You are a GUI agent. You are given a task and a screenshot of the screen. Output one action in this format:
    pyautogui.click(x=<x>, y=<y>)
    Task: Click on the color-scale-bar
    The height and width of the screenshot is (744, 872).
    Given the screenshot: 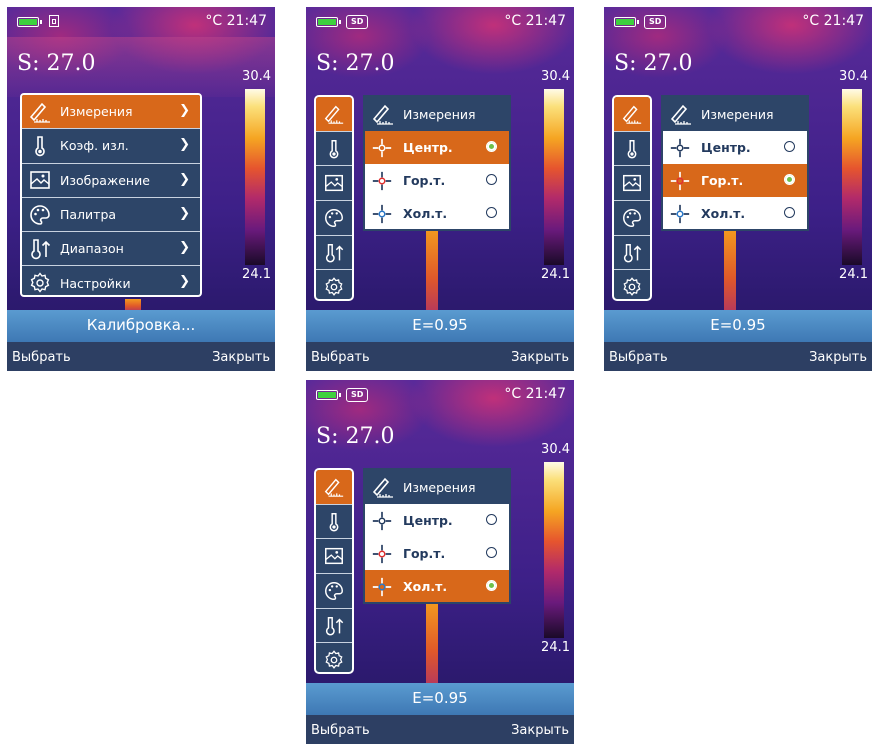 What is the action you would take?
    pyautogui.click(x=554, y=550)
    